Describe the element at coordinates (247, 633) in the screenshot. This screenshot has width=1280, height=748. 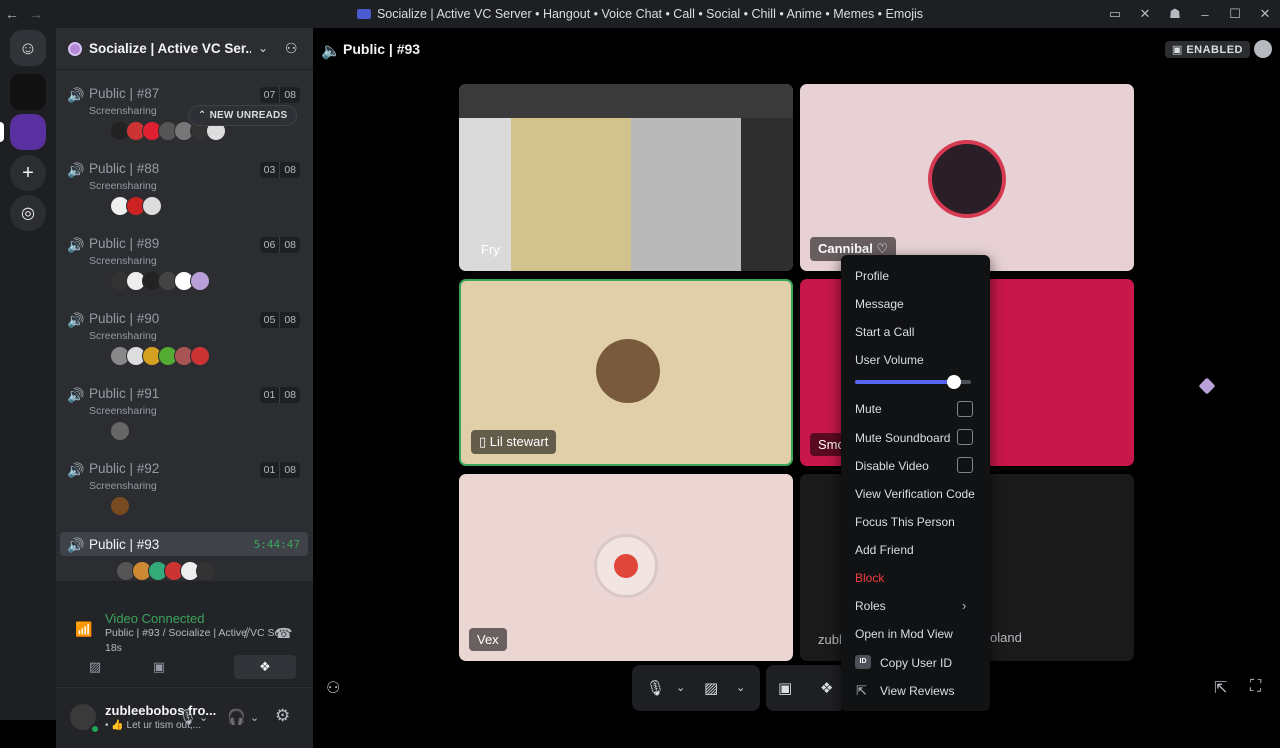
I see `noise-suppression-icon: ⫽` at that location.